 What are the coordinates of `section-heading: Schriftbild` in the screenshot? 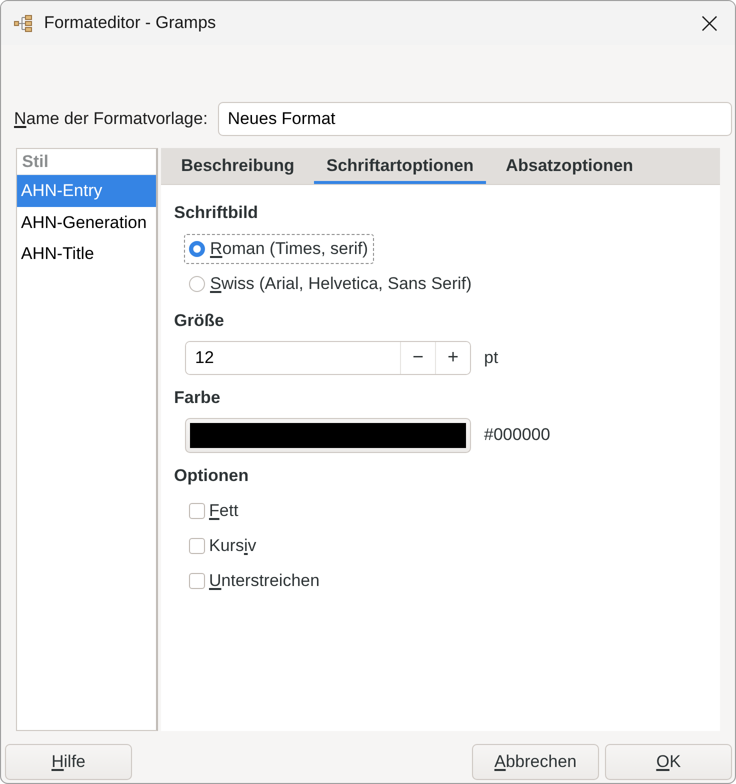 It's located at (216, 213).